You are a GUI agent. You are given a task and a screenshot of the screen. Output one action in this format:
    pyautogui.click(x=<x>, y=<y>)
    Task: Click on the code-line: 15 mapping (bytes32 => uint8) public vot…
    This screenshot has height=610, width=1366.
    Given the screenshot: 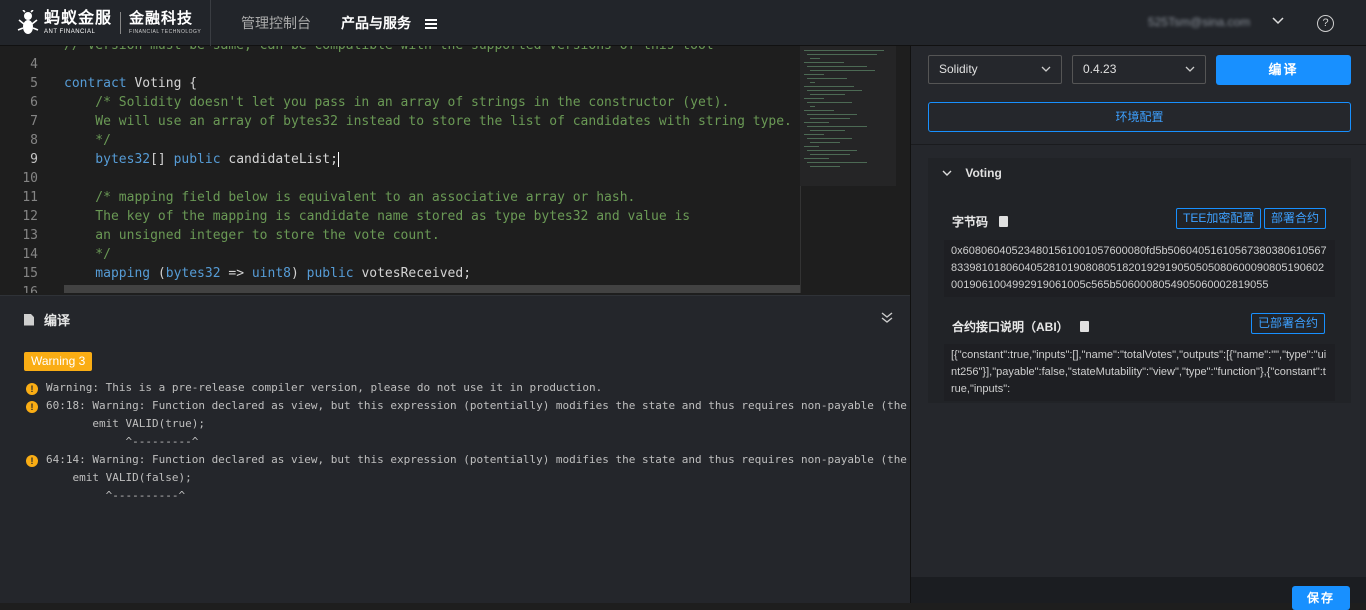 What is the action you would take?
    pyautogui.click(x=400, y=273)
    